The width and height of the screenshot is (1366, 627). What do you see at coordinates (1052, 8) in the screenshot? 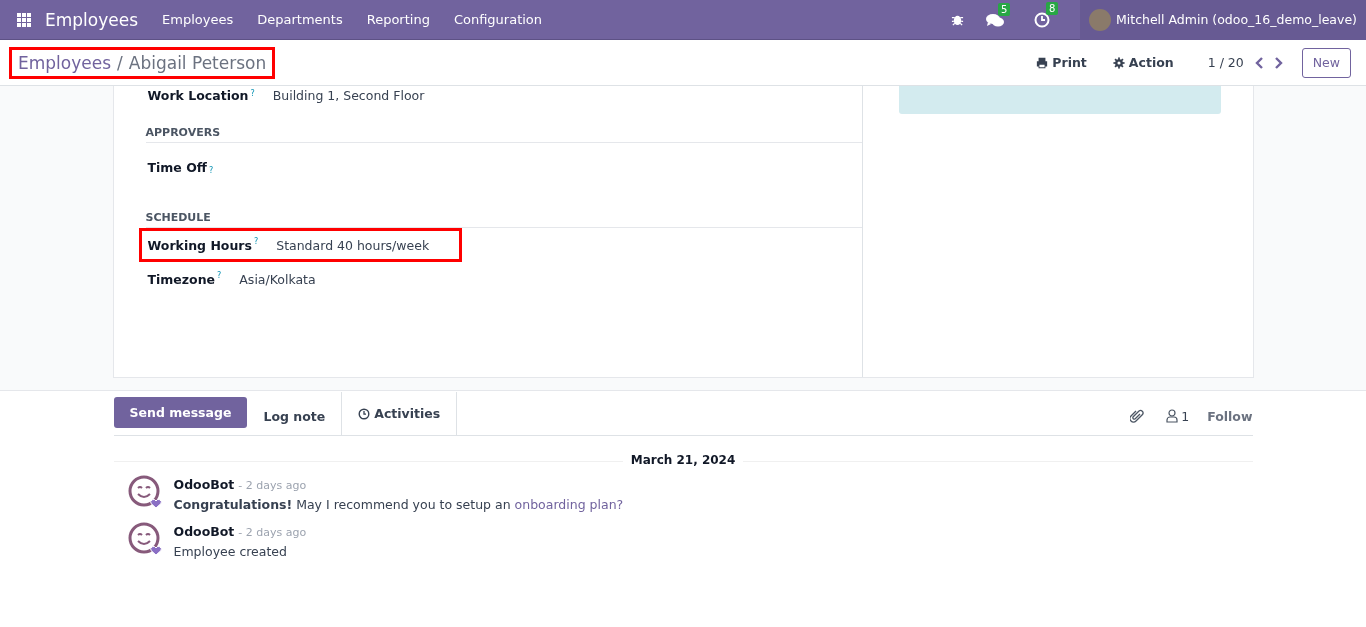
I see `activities-count-badge: 8` at bounding box center [1052, 8].